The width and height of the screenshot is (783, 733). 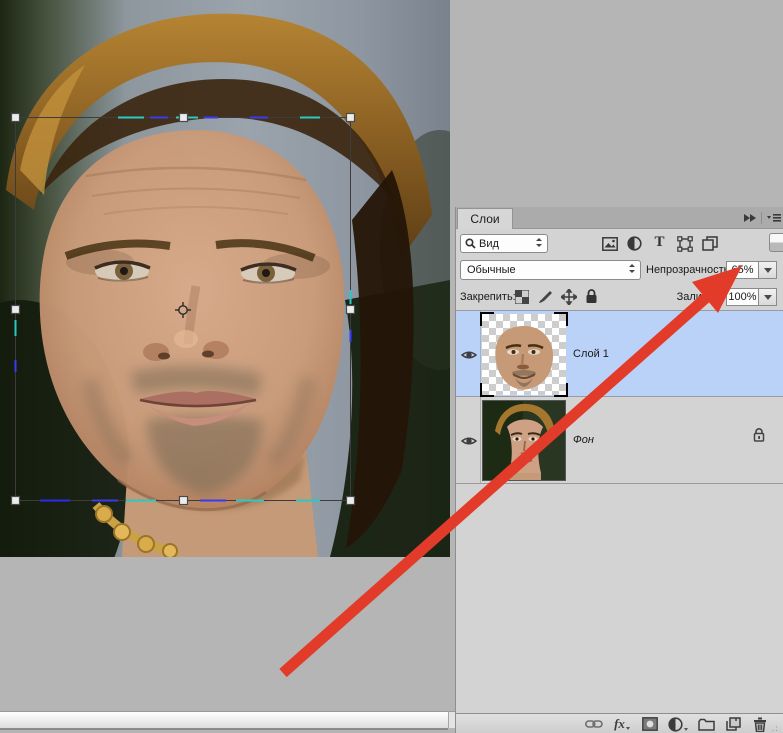 What do you see at coordinates (591, 296) in the screenshot?
I see `lock-all-icon` at bounding box center [591, 296].